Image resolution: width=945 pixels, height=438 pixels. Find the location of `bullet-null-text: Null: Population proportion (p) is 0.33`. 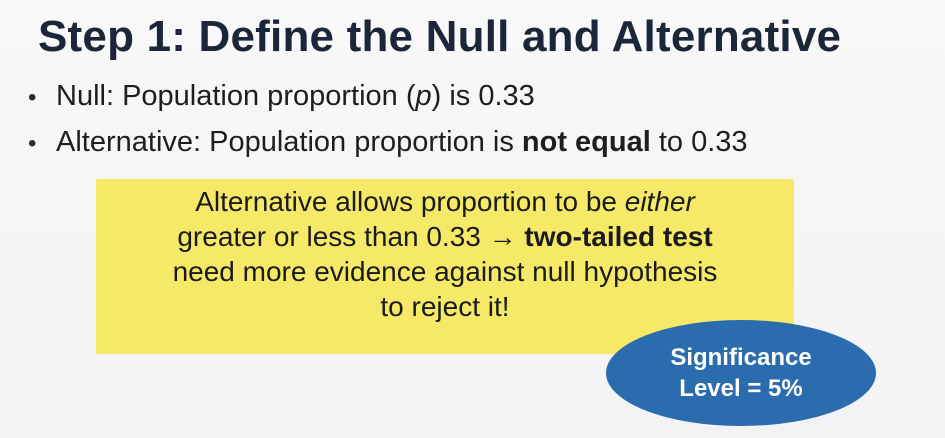

bullet-null-text: Null: Population proportion (p) is 0.33 is located at coordinates (295, 96).